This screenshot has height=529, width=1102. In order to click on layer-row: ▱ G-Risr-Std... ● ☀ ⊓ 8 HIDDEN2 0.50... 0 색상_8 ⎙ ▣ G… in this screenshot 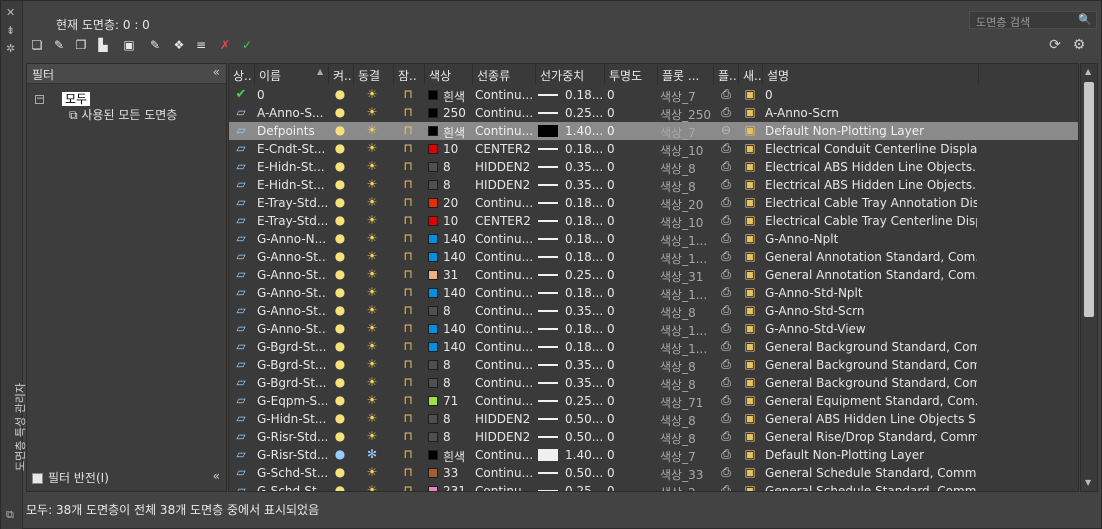, I will do `click(653, 437)`.